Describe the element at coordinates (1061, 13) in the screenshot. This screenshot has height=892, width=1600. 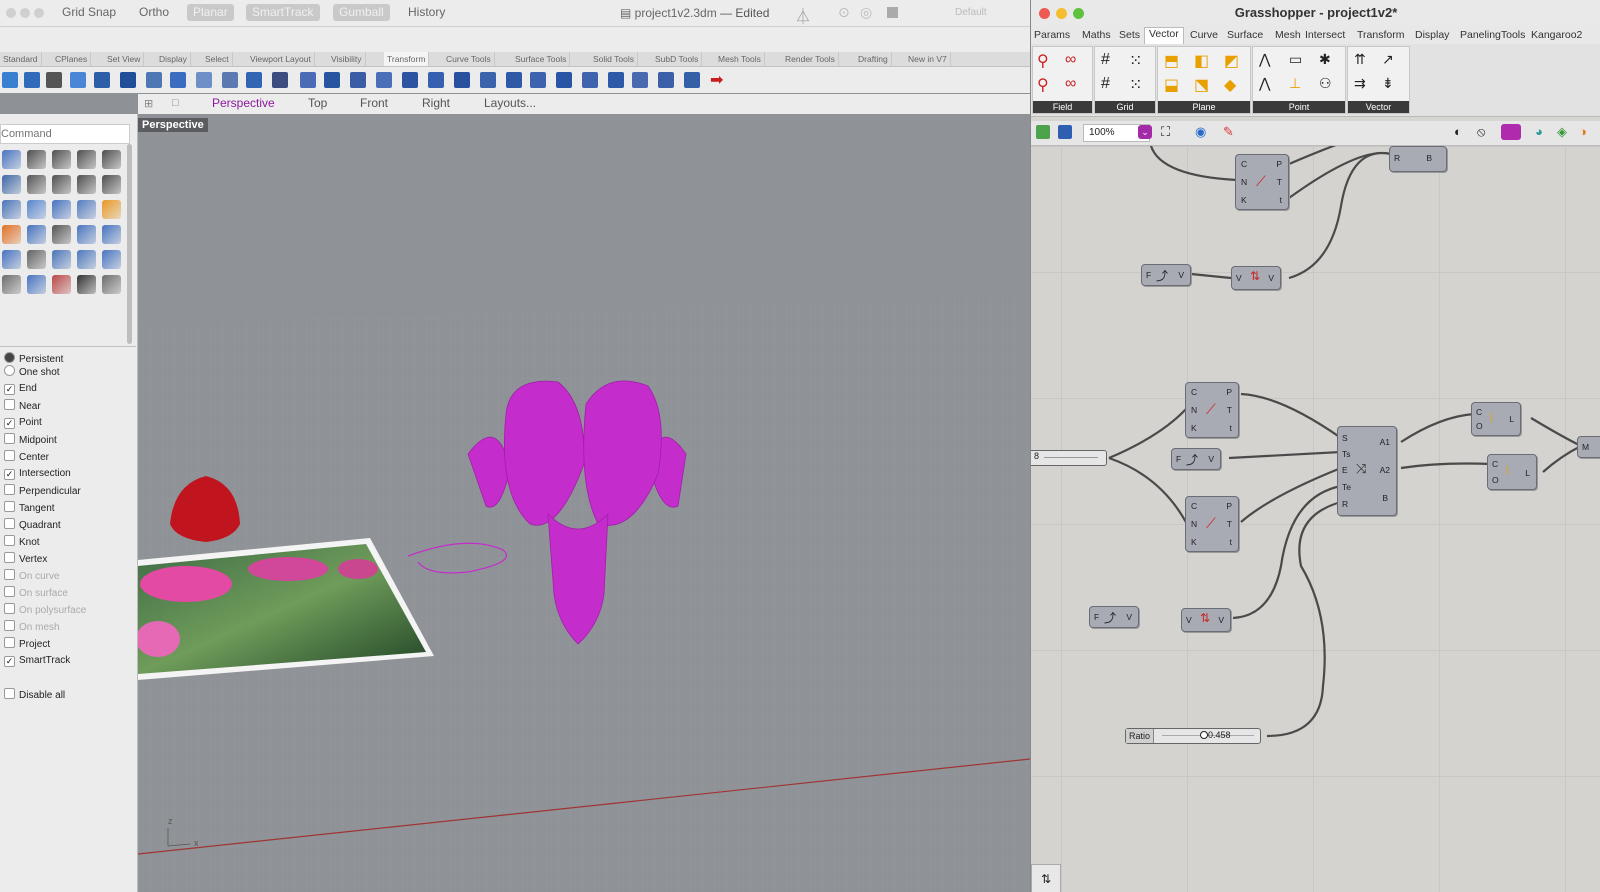
I see `gh-minimize-button` at that location.